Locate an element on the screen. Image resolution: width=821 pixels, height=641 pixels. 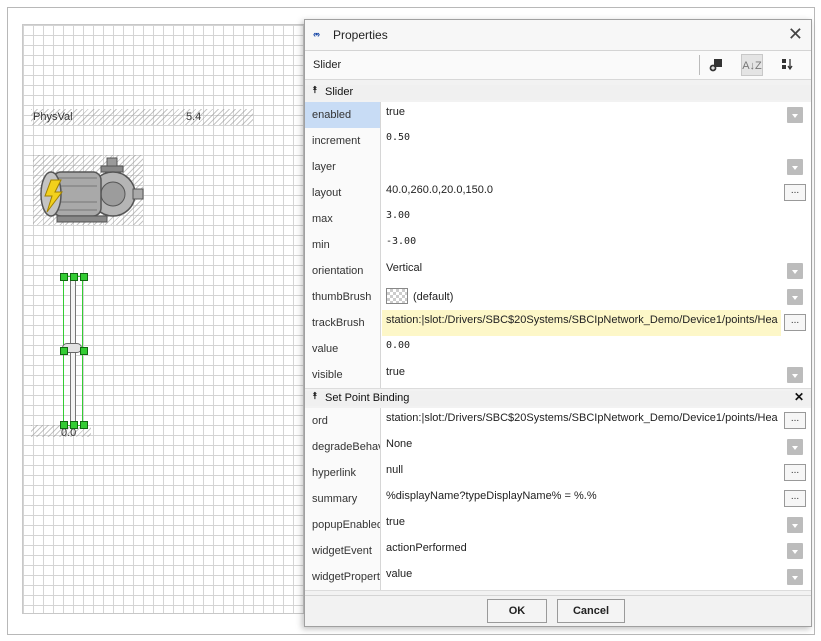
prop-row-min: min -3.00 is located at coordinates (558, 245).